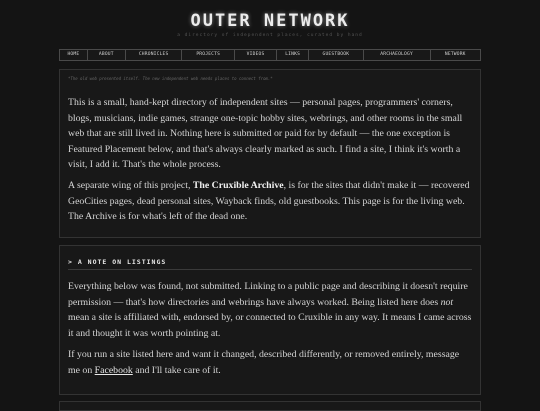 Image resolution: width=540 pixels, height=411 pixels. What do you see at coordinates (130, 185) in the screenshot?
I see `intro-paragraph-2-start: A separate wing of this project,` at bounding box center [130, 185].